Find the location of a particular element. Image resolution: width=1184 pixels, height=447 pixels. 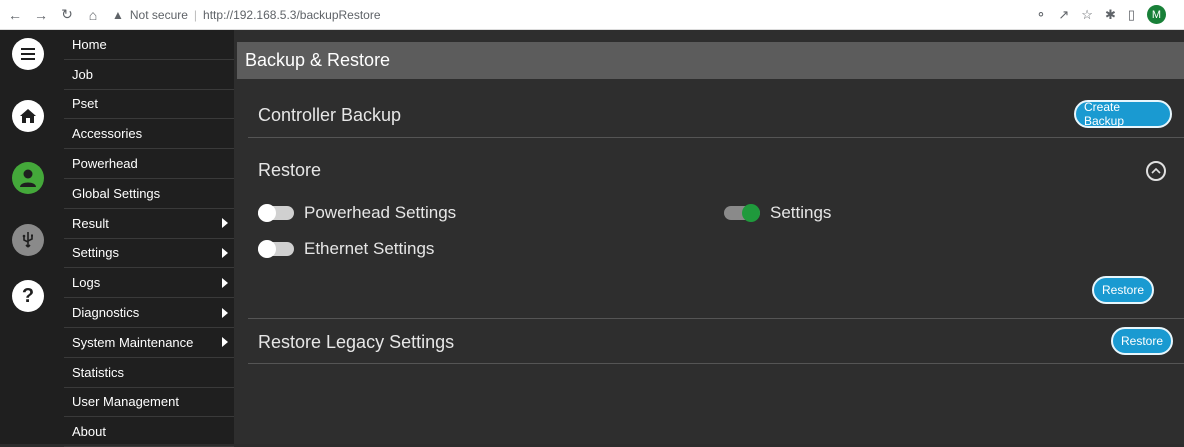

sidebar-item-user-management: User Management is located at coordinates (149, 403).